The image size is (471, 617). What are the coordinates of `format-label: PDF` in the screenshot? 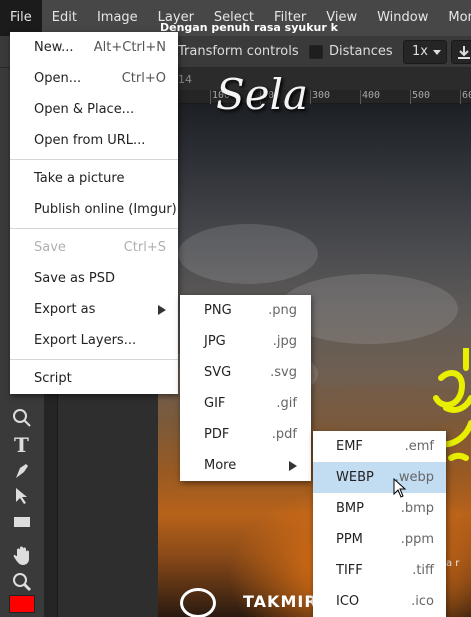 It's located at (217, 434).